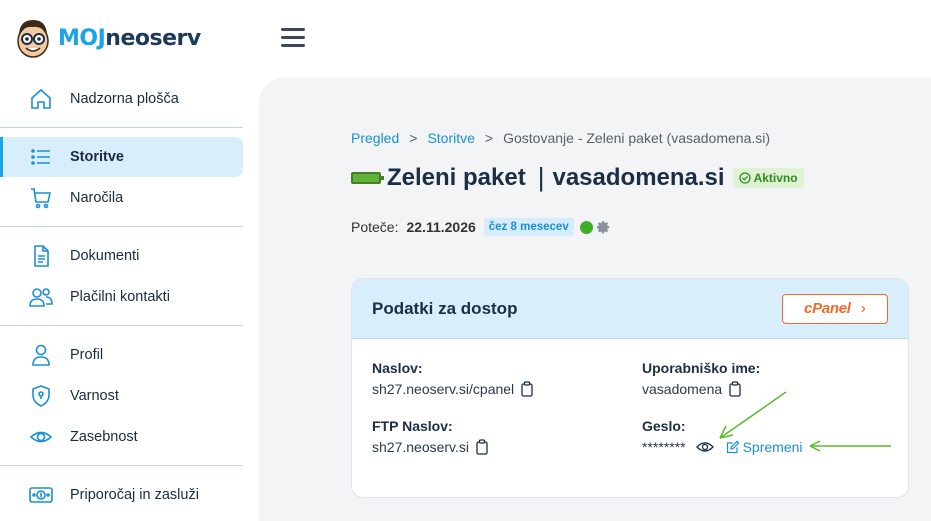 Image resolution: width=931 pixels, height=521 pixels. I want to click on sidebar-item-payment-contacts: Plačilni kontakti, so click(121, 297).